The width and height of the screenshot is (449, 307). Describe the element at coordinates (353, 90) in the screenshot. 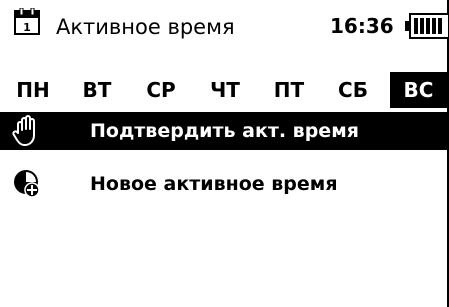

I see `tab-saturday: СБ` at that location.